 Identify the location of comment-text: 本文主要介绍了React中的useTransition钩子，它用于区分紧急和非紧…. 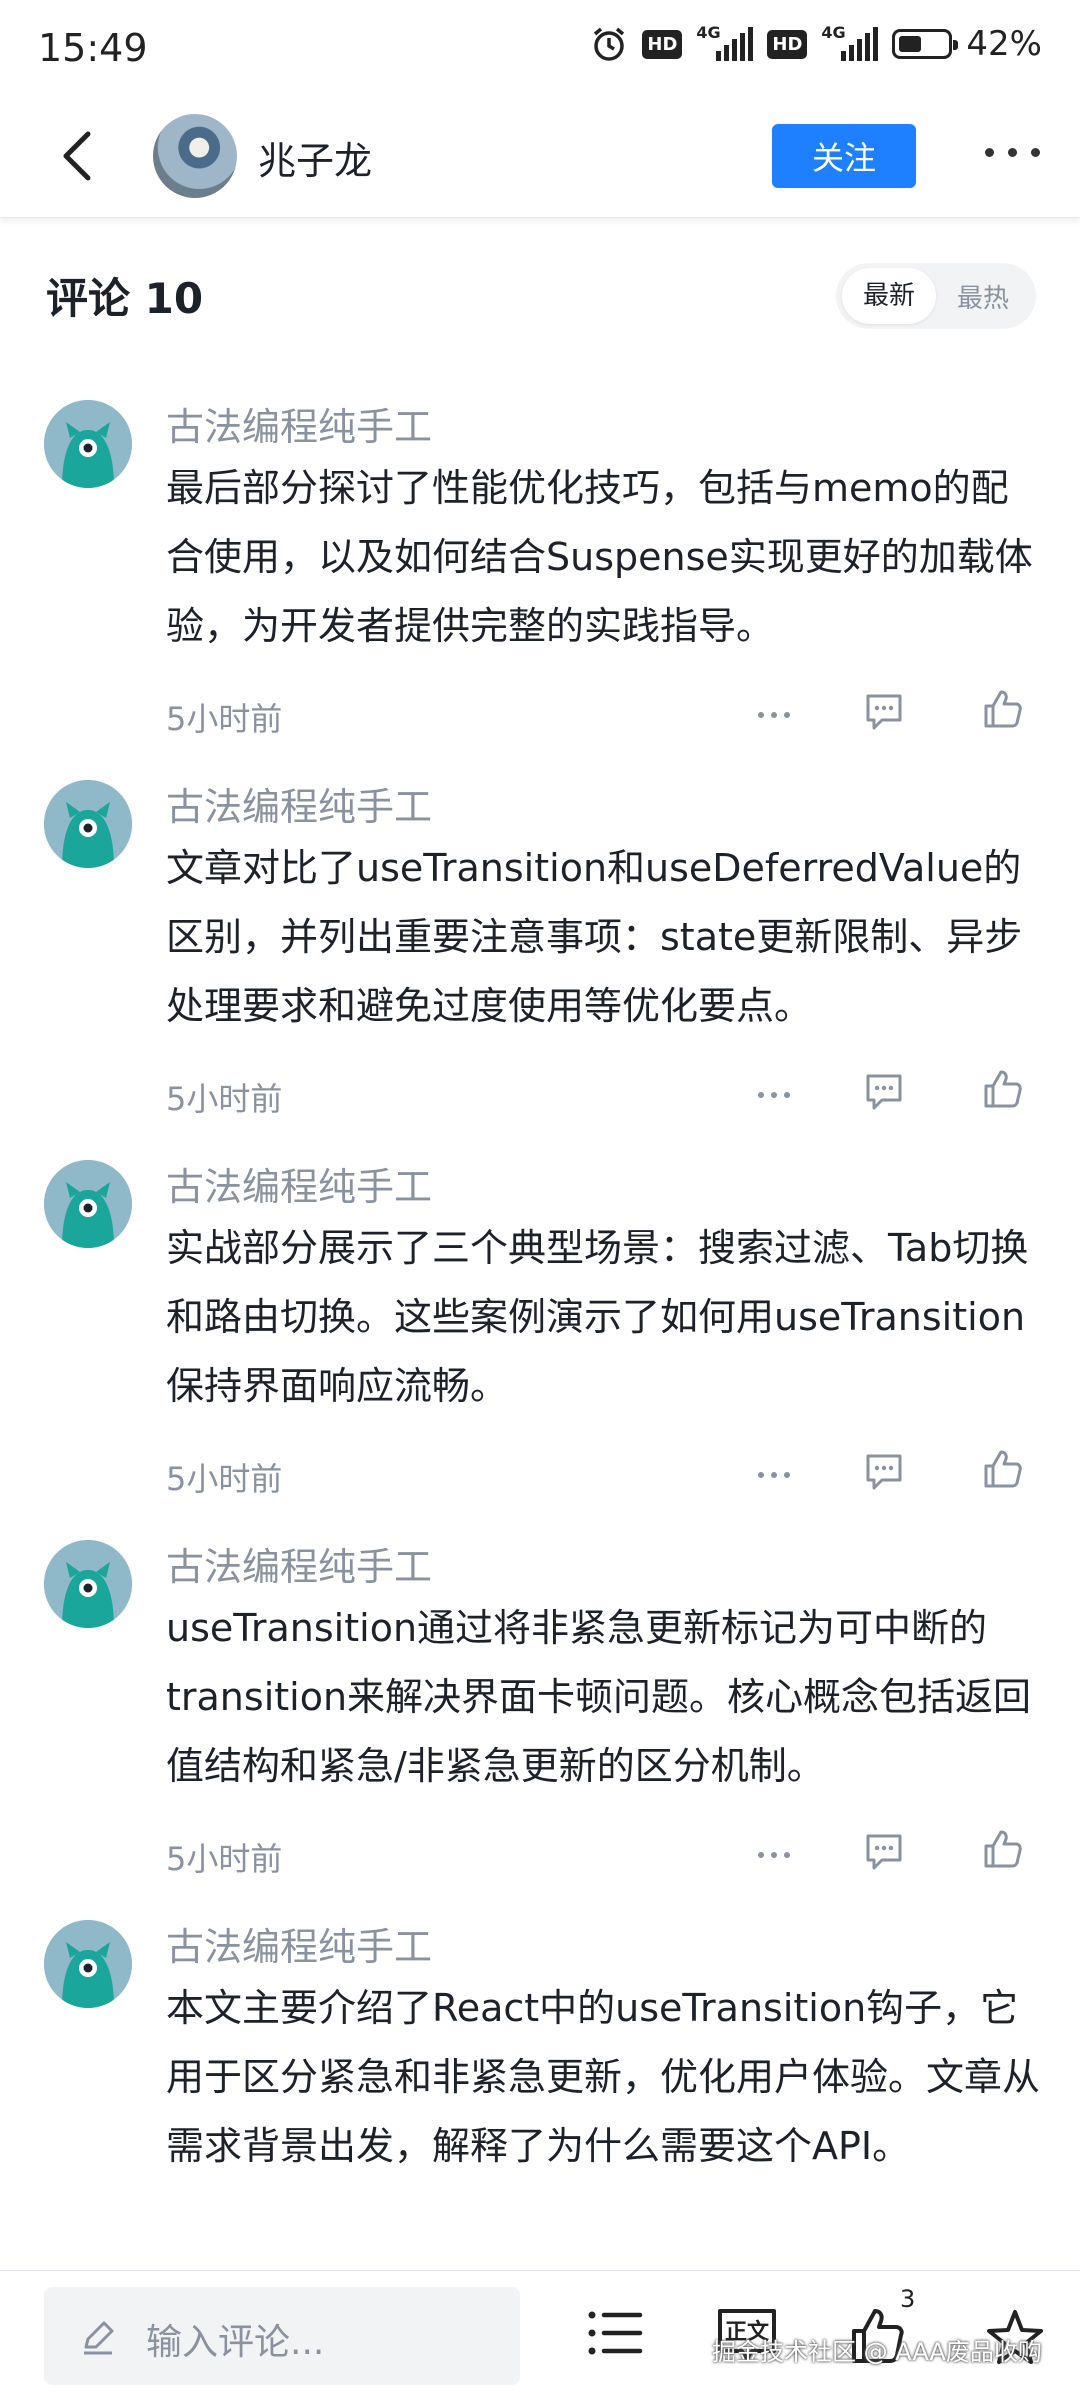
(603, 2077).